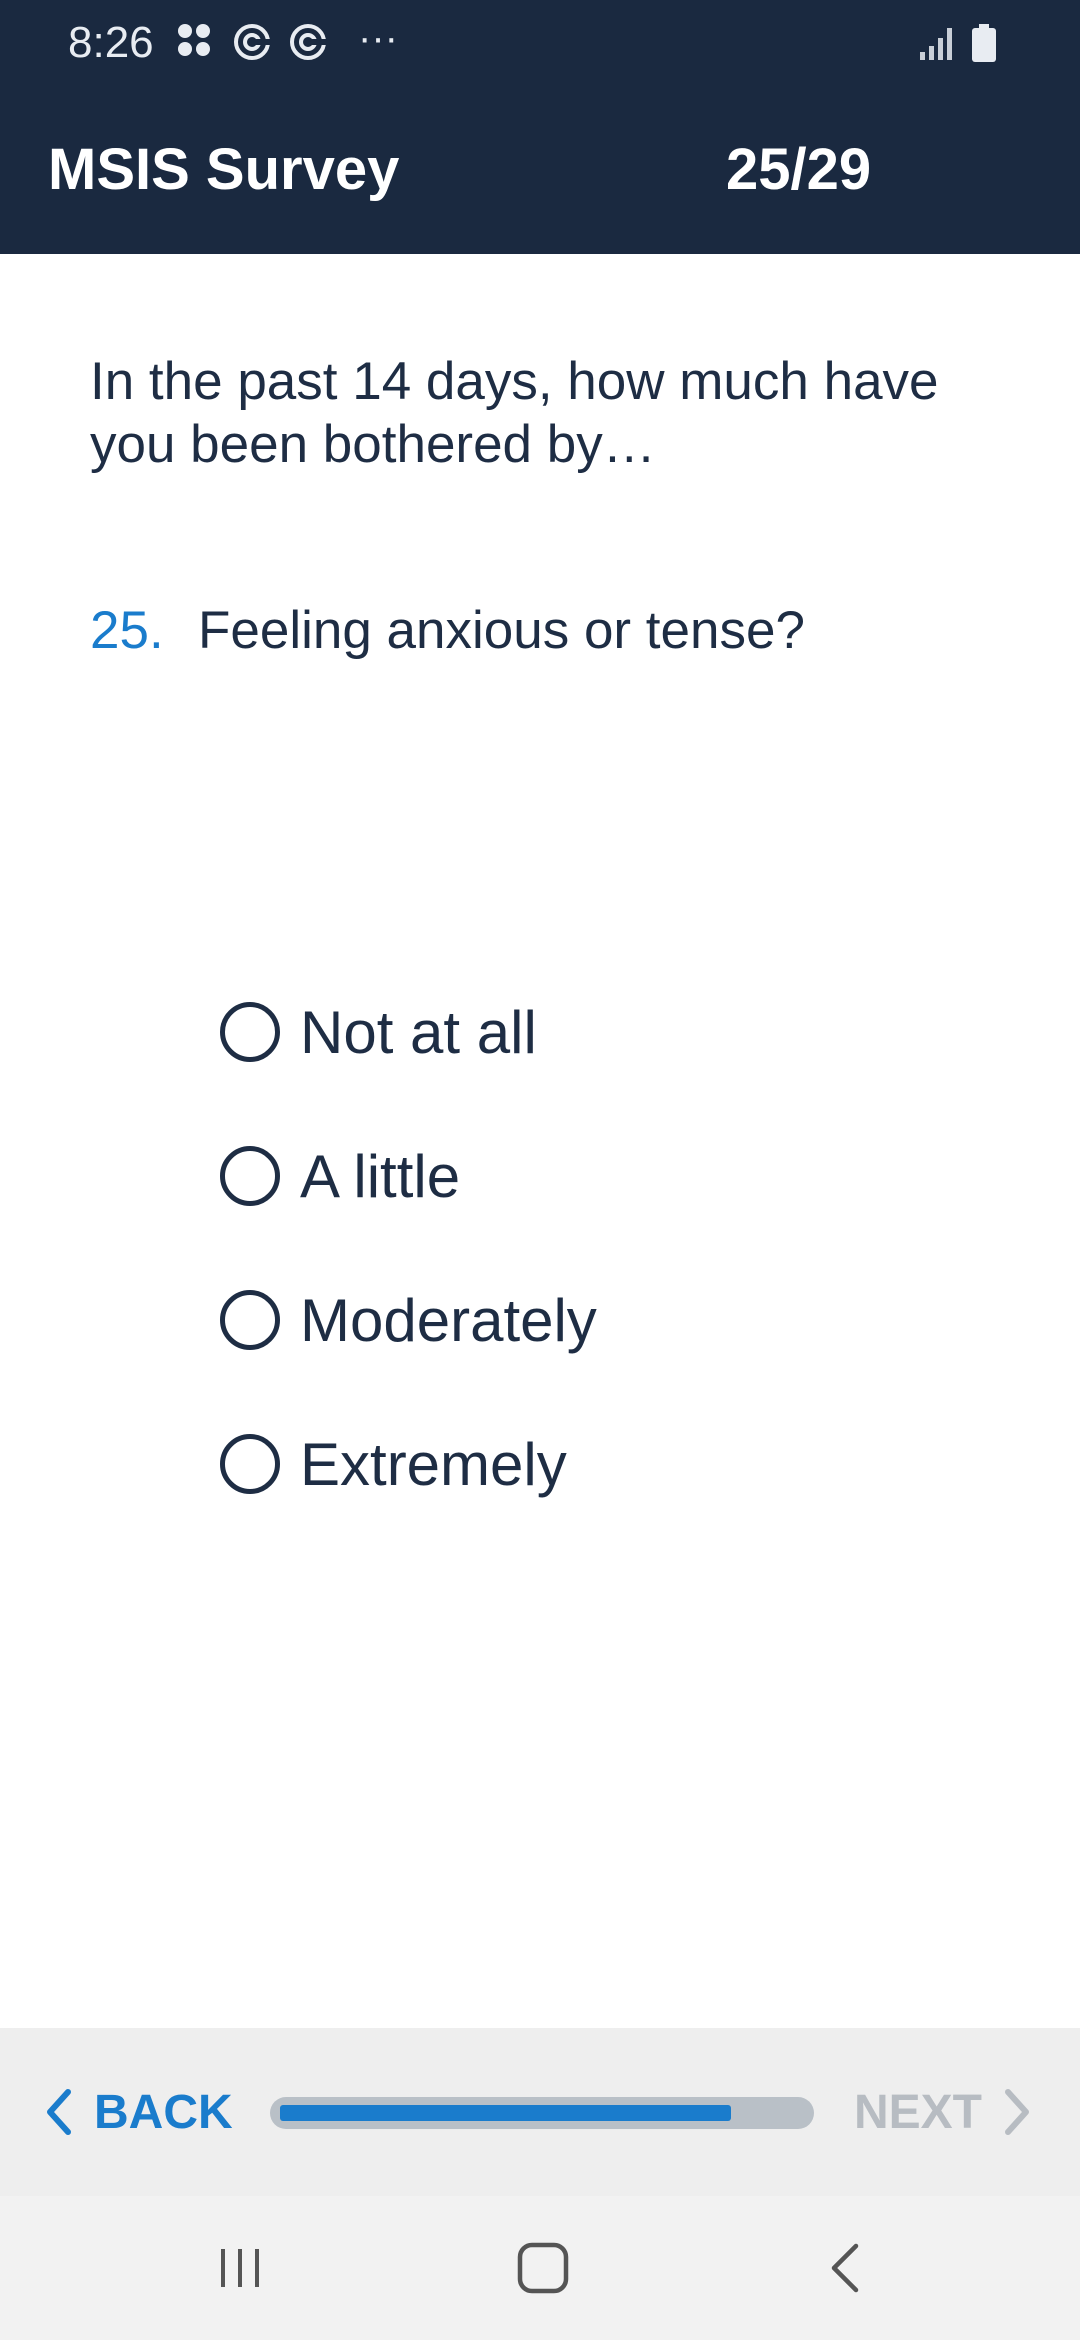 Image resolution: width=1080 pixels, height=2340 pixels. I want to click on back-button: BACK, so click(138, 2112).